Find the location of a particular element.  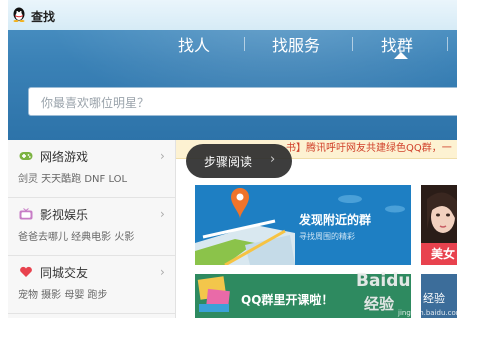

sidebar-item-title: 影视娱乐 is located at coordinates (64, 215).